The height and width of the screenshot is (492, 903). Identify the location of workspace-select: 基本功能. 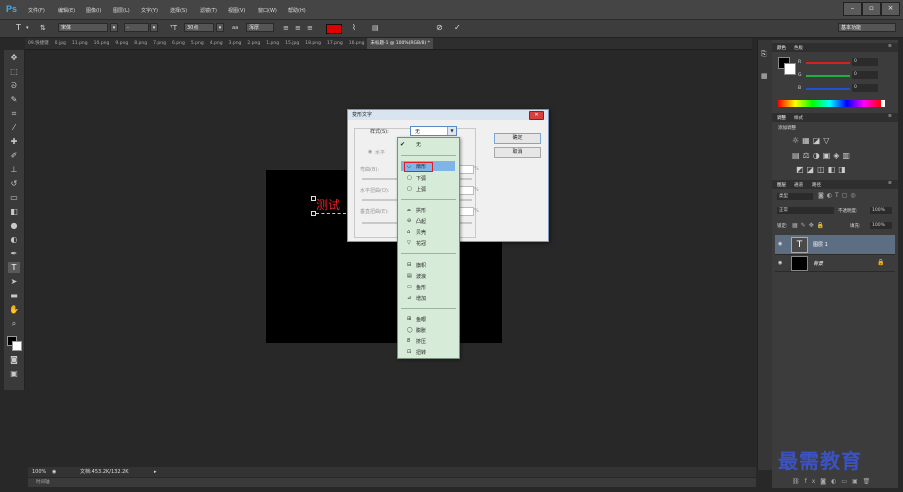
(867, 27).